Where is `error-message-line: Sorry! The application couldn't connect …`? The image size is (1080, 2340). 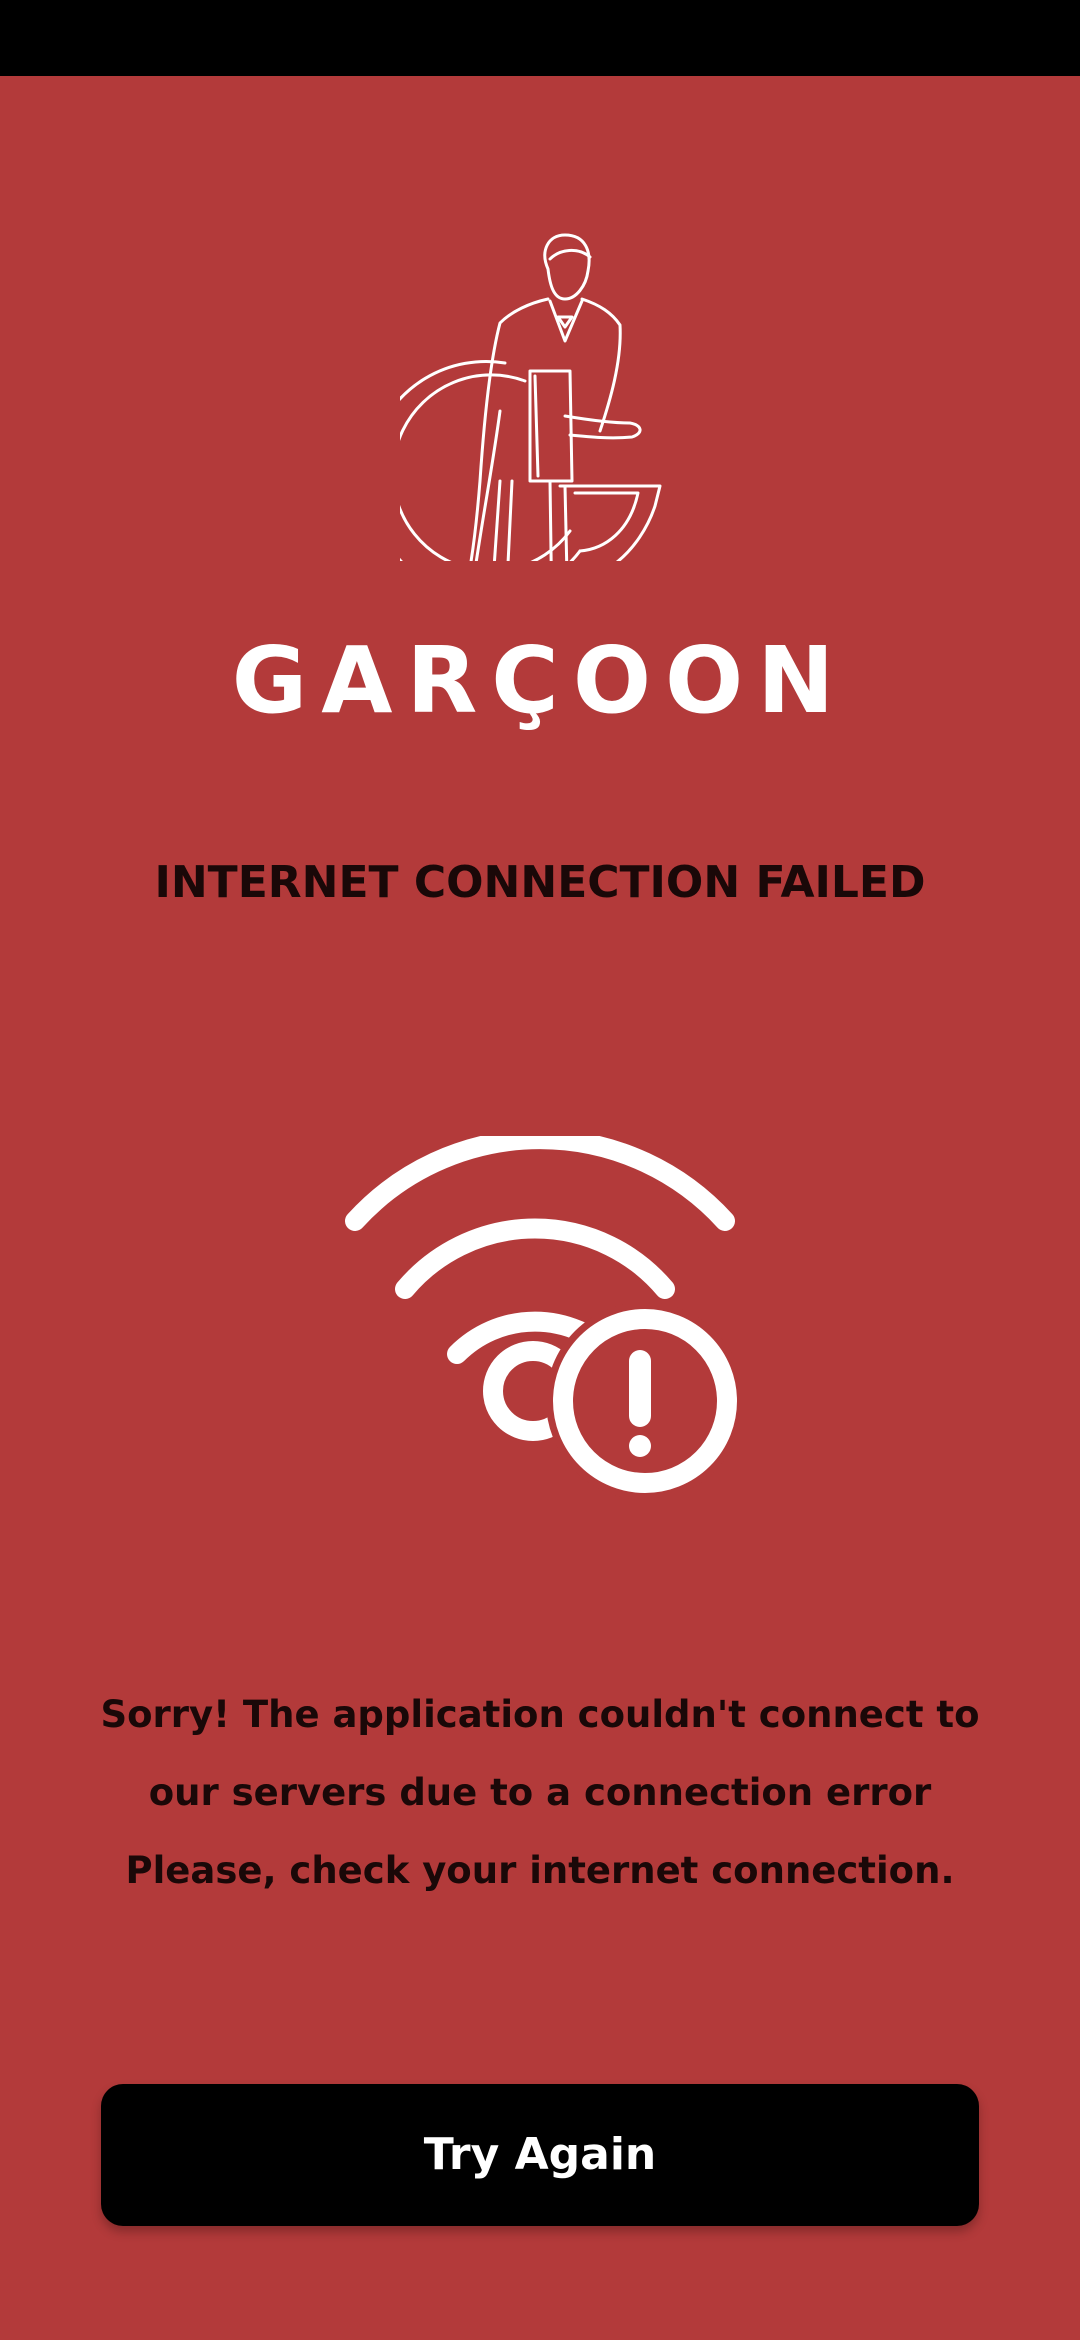 error-message-line: Sorry! The application couldn't connect … is located at coordinates (540, 1714).